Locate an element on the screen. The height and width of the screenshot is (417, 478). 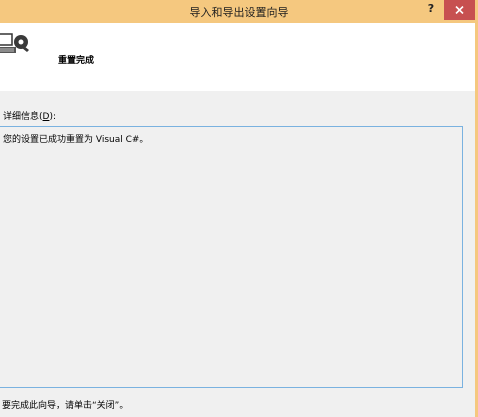
details-text: 您的设置已成功重置为 Visual C#。 is located at coordinates (76, 140).